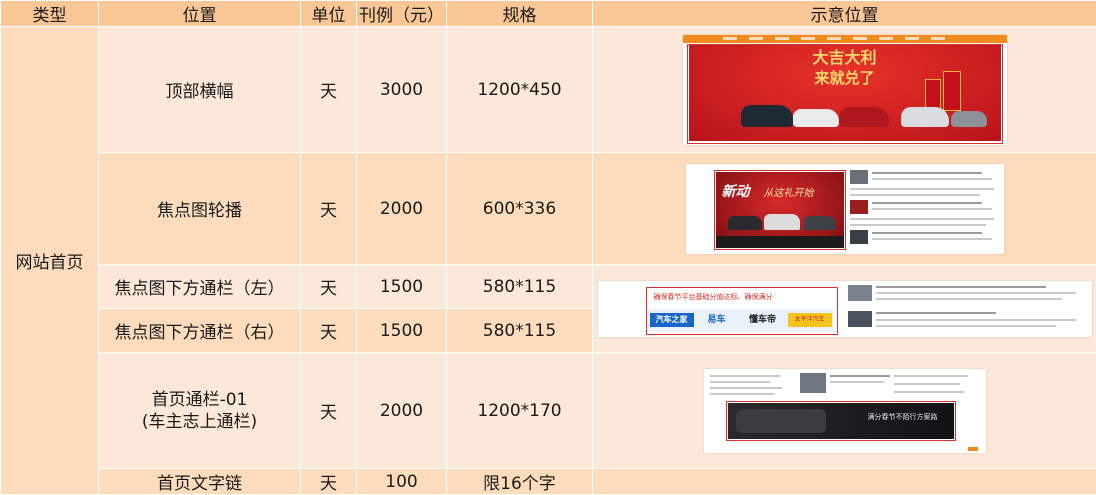 The width and height of the screenshot is (1096, 495). What do you see at coordinates (200, 90) in the screenshot?
I see `position-cell: 顶部横幅` at bounding box center [200, 90].